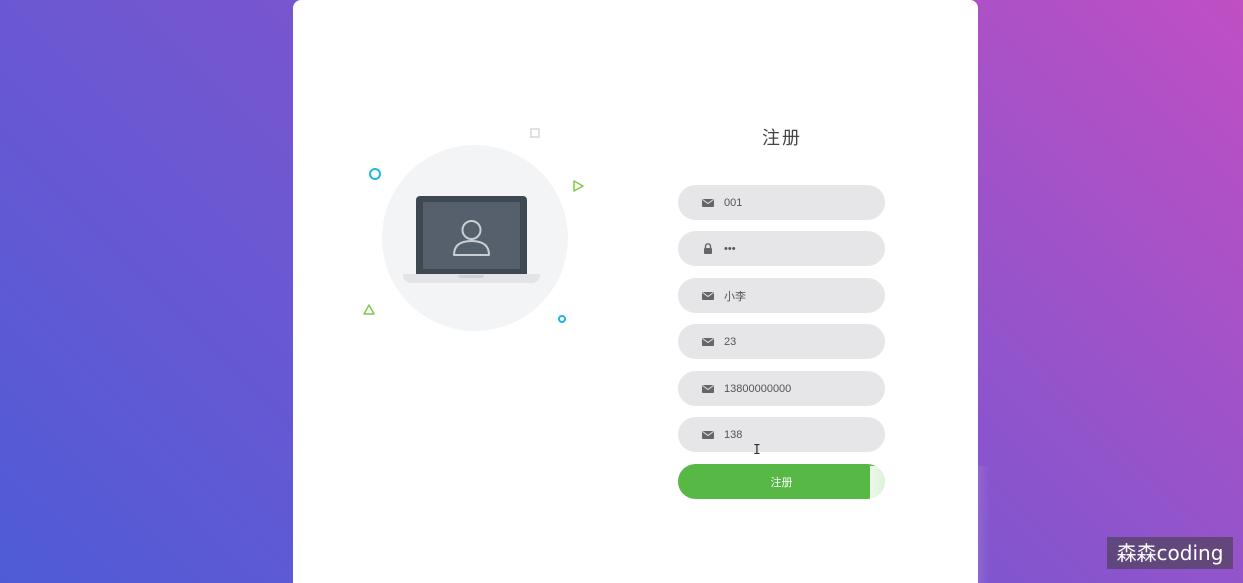 The image size is (1243, 583). Describe the element at coordinates (708, 249) in the screenshot. I see `lock-icon` at that location.